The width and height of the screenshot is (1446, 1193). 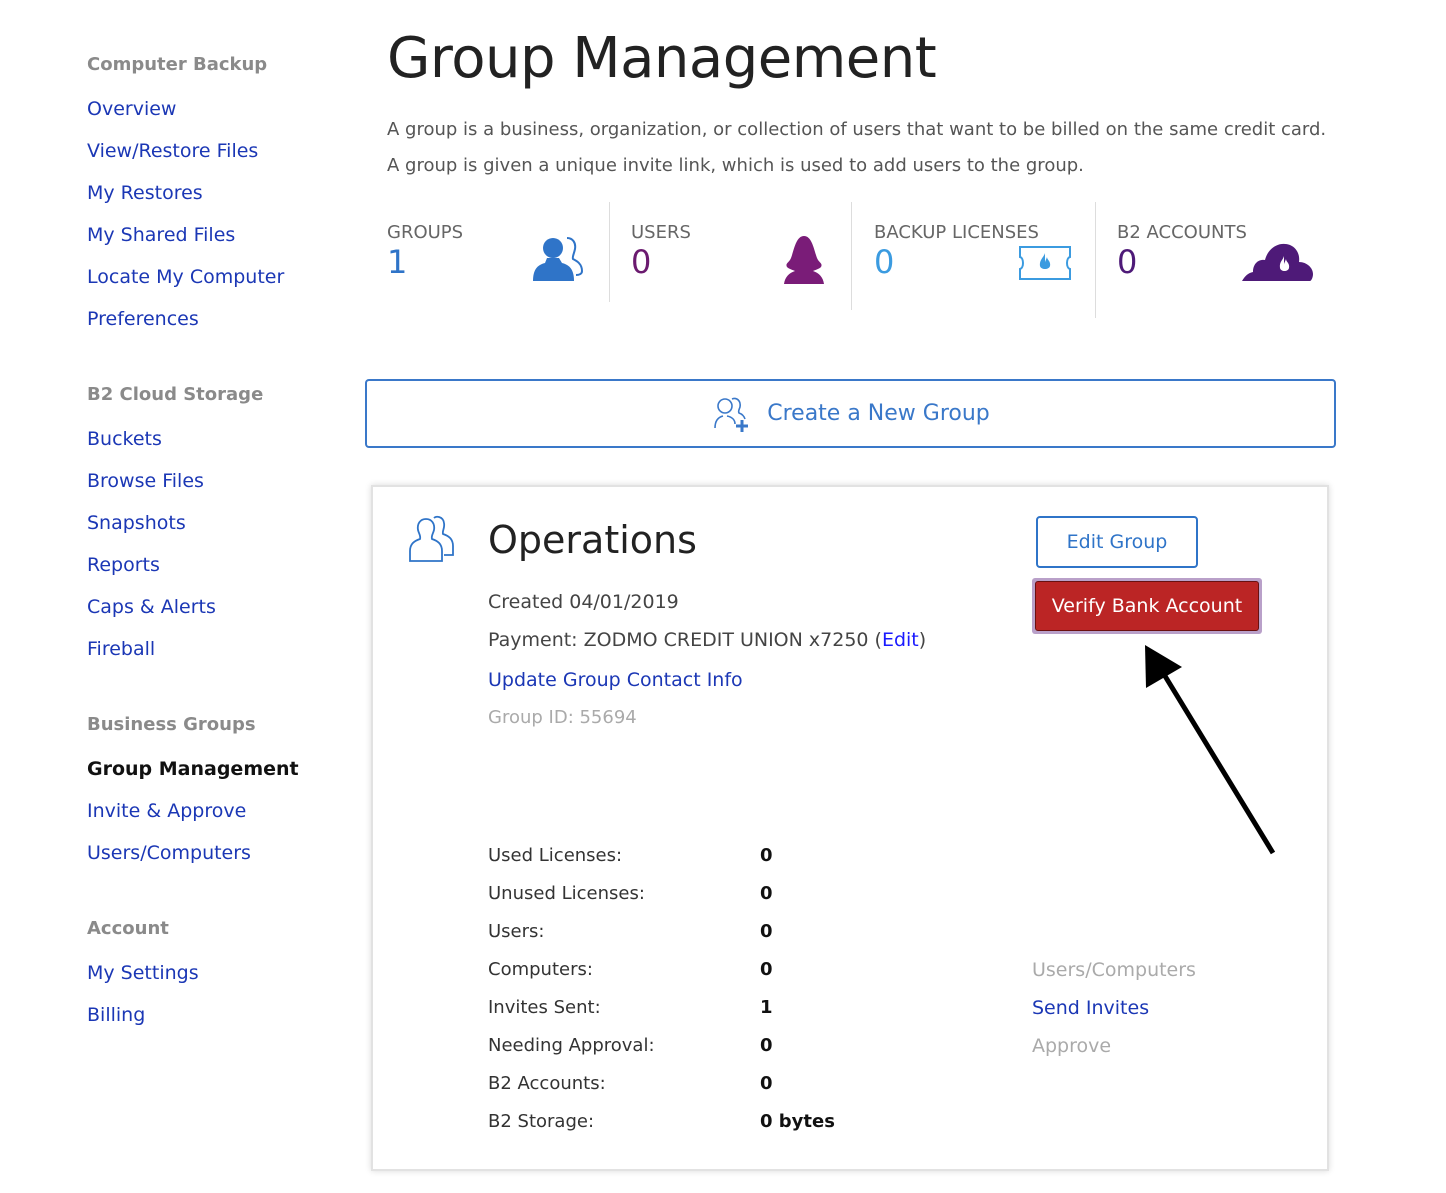 What do you see at coordinates (123, 565) in the screenshot?
I see `sidebar-item-reports: Reports` at bounding box center [123, 565].